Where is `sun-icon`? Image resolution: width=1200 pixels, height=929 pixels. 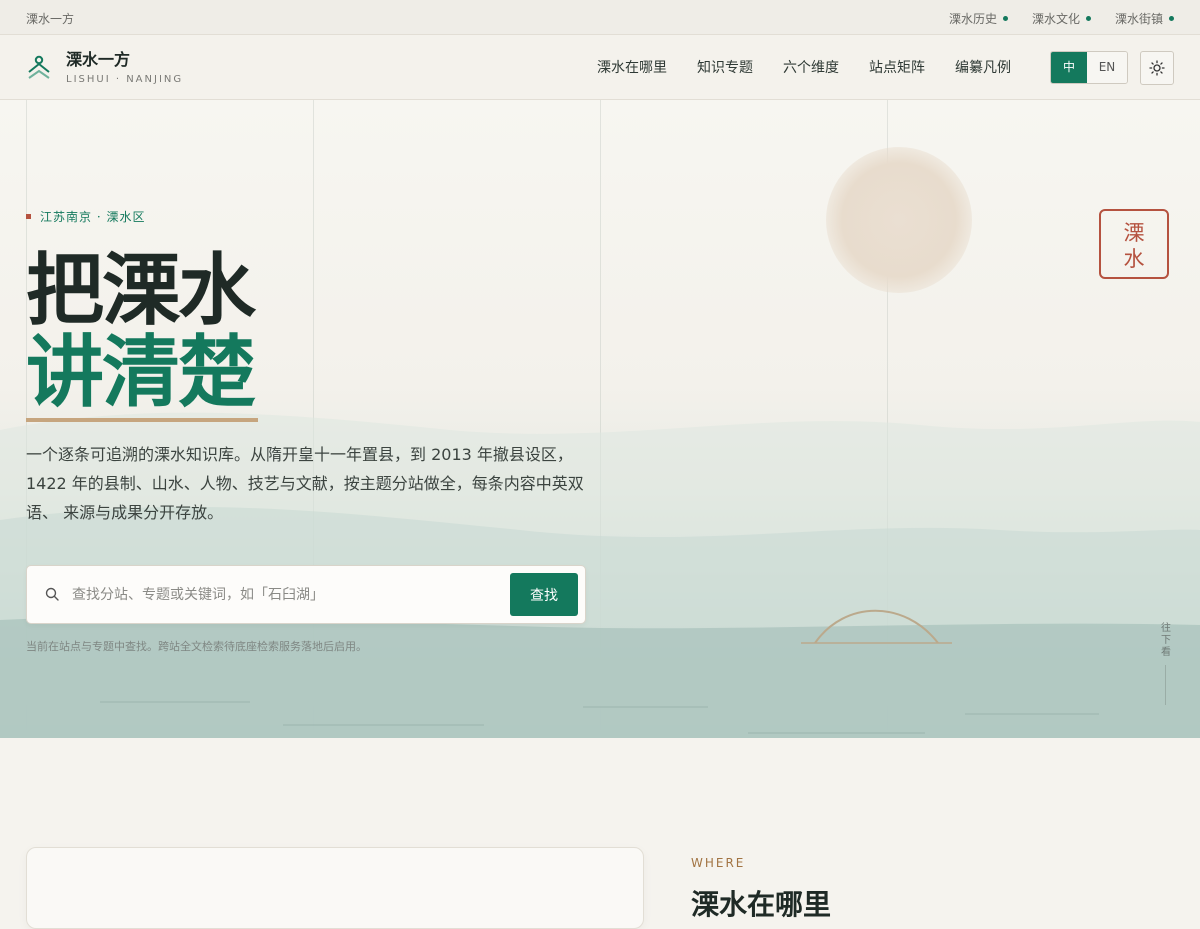
sun-icon is located at coordinates (1157, 68).